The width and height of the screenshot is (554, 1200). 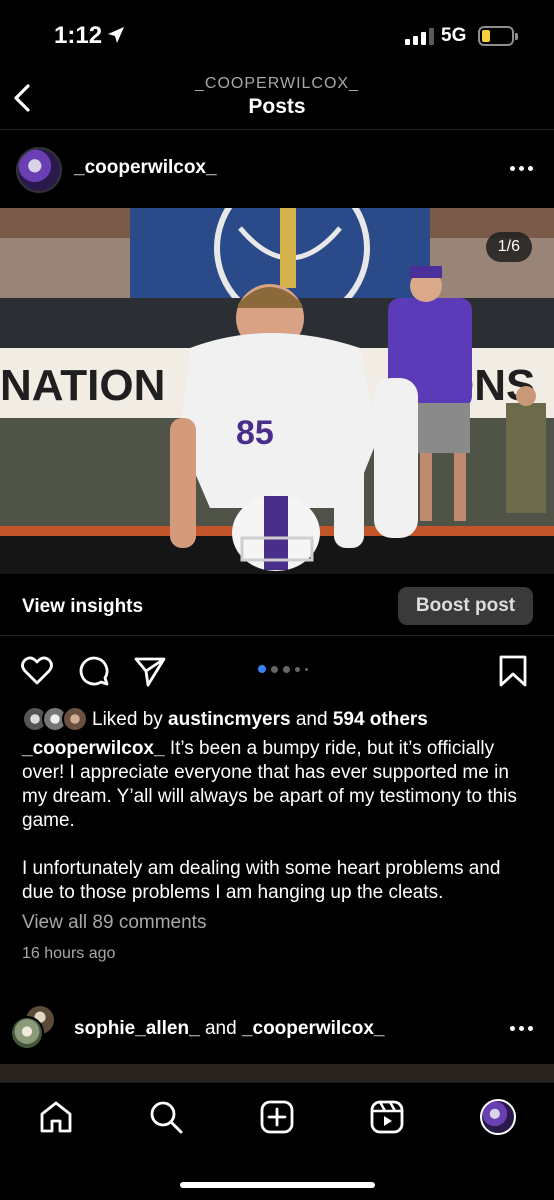 What do you see at coordinates (82, 385) in the screenshot?
I see `svg-text: NATION` at bounding box center [82, 385].